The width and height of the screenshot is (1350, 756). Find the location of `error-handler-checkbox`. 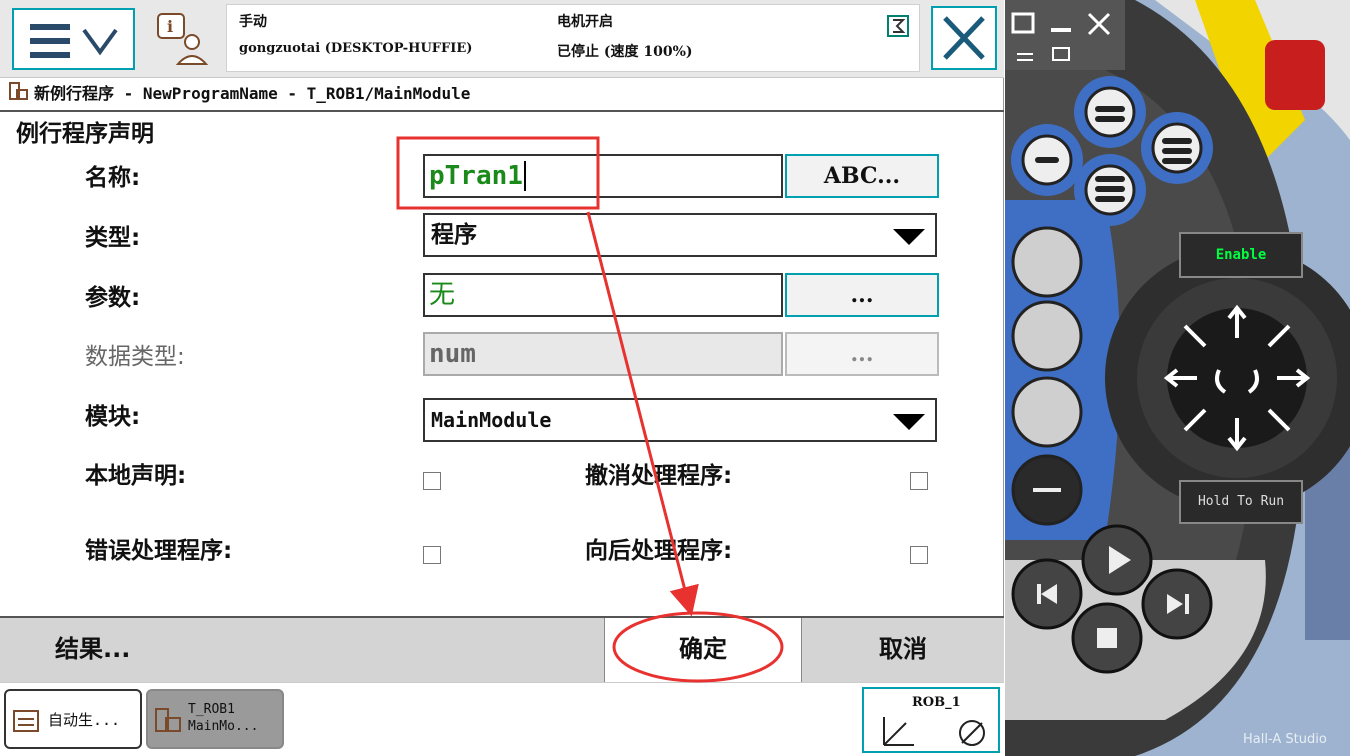

error-handler-checkbox is located at coordinates (432, 555).